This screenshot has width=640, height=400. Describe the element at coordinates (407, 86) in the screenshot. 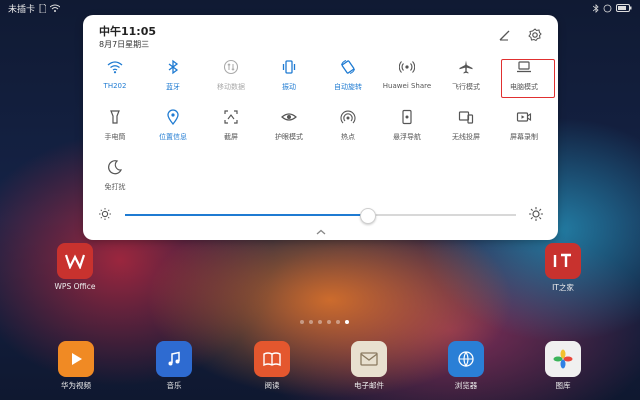

I see `tile-label: Huawei Share` at that location.